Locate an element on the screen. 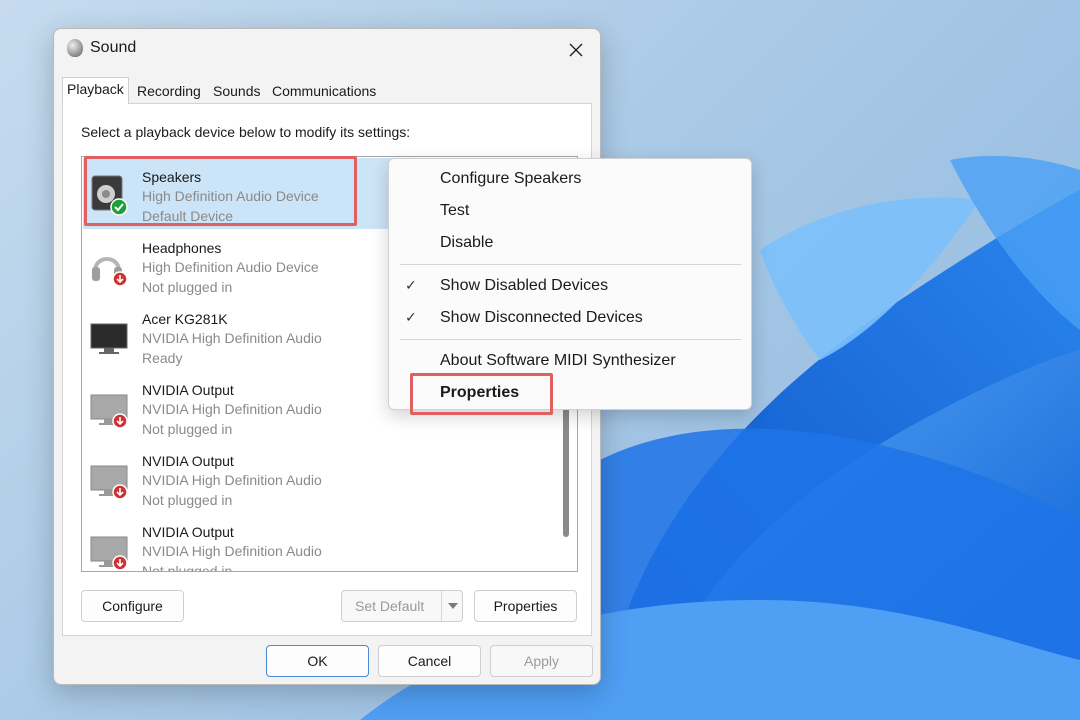 Image resolution: width=1080 pixels, height=720 pixels. set-default-dropdown is located at coordinates (452, 606).